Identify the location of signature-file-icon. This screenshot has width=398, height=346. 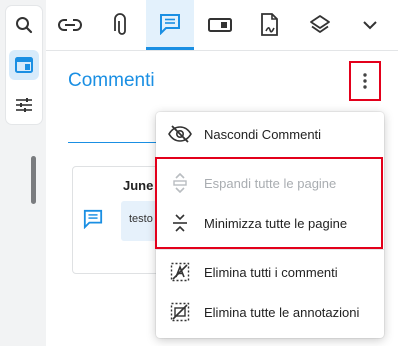
(269, 24).